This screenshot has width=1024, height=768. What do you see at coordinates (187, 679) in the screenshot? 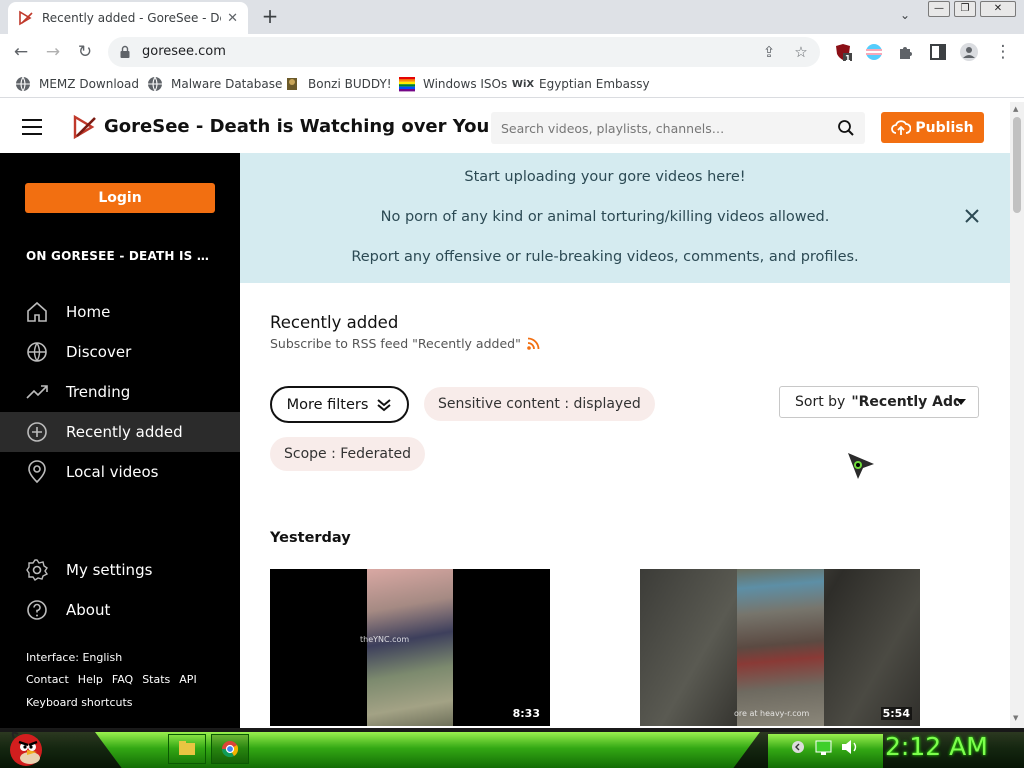
I see `footer-link-api: API` at bounding box center [187, 679].